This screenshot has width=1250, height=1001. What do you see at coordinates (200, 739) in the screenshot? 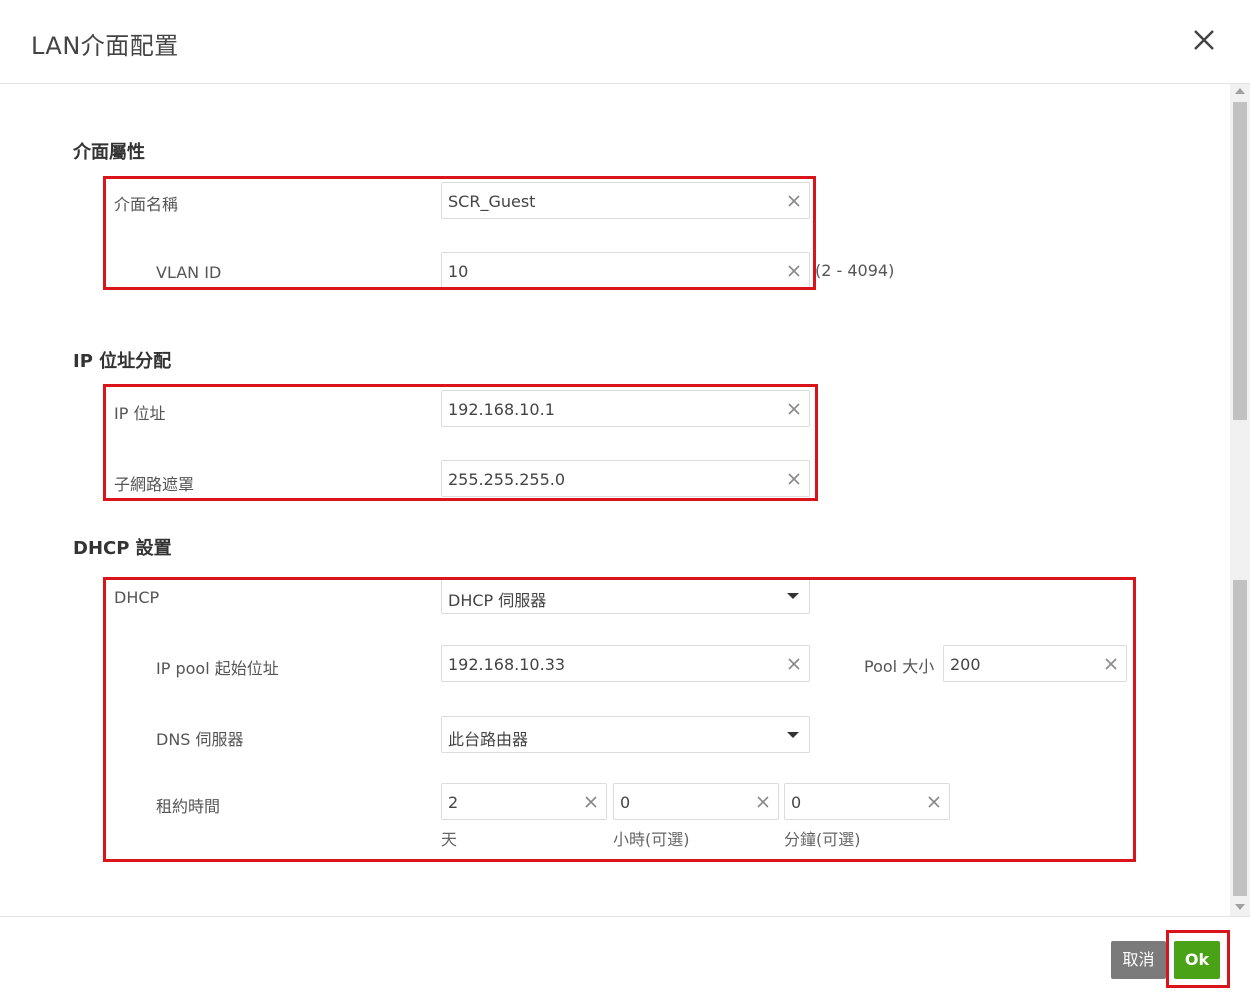
I see `dns-server-label: DNS 伺服器` at bounding box center [200, 739].